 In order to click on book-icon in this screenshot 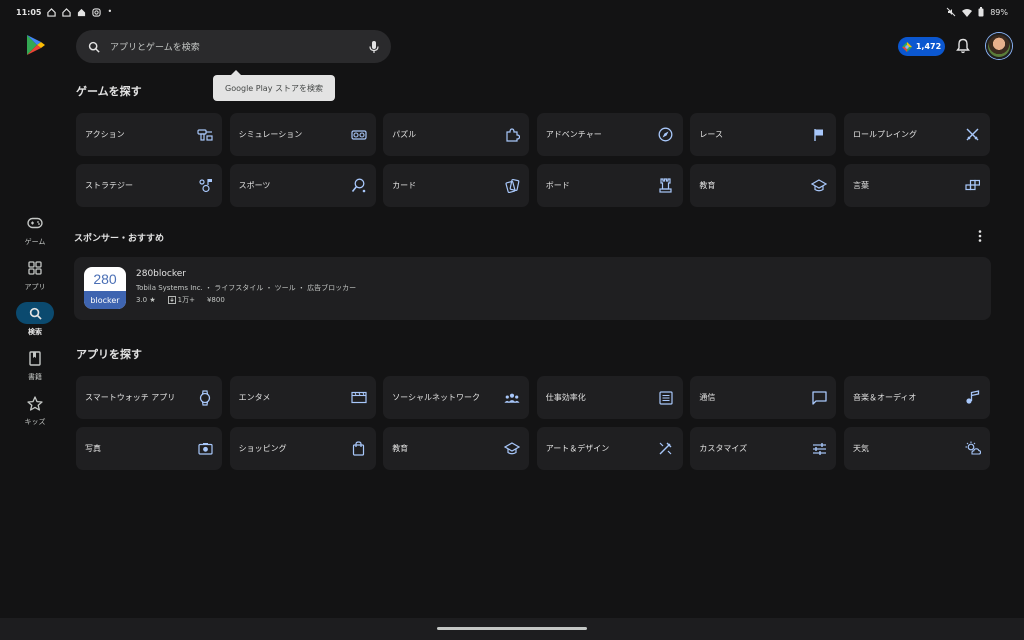, I will do `click(35, 358)`.